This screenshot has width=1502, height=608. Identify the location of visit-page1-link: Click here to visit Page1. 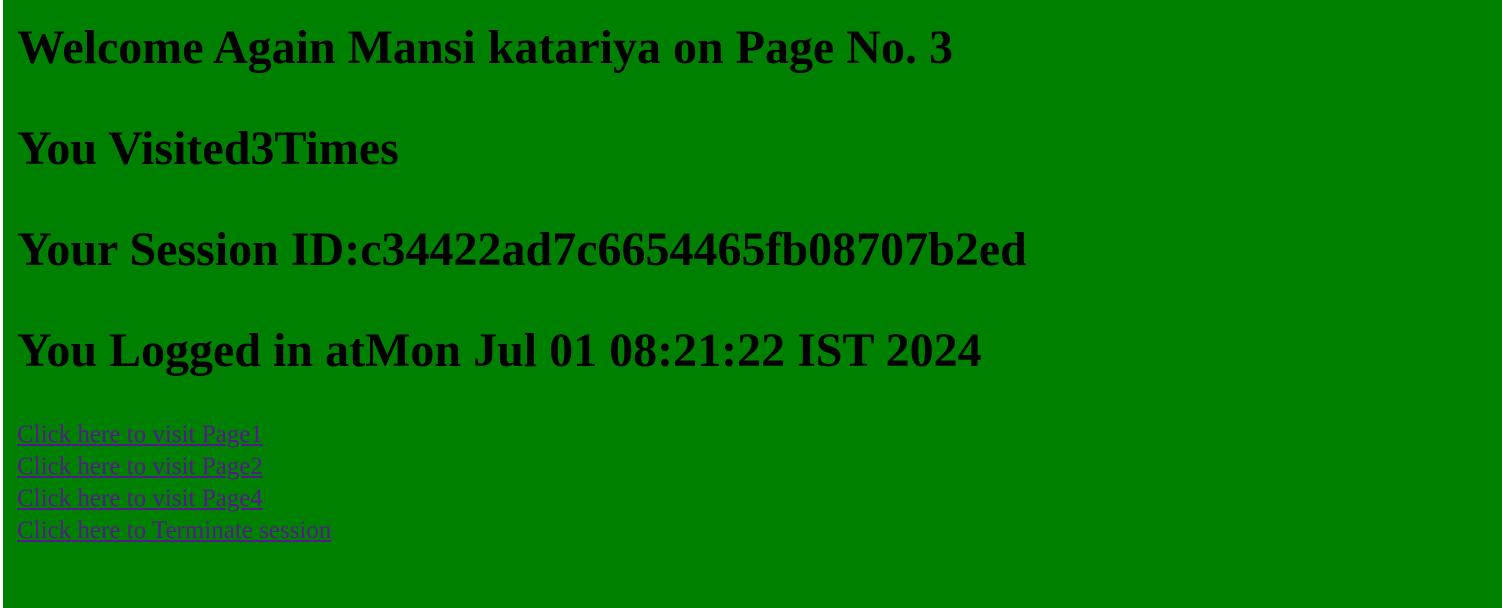
(140, 435).